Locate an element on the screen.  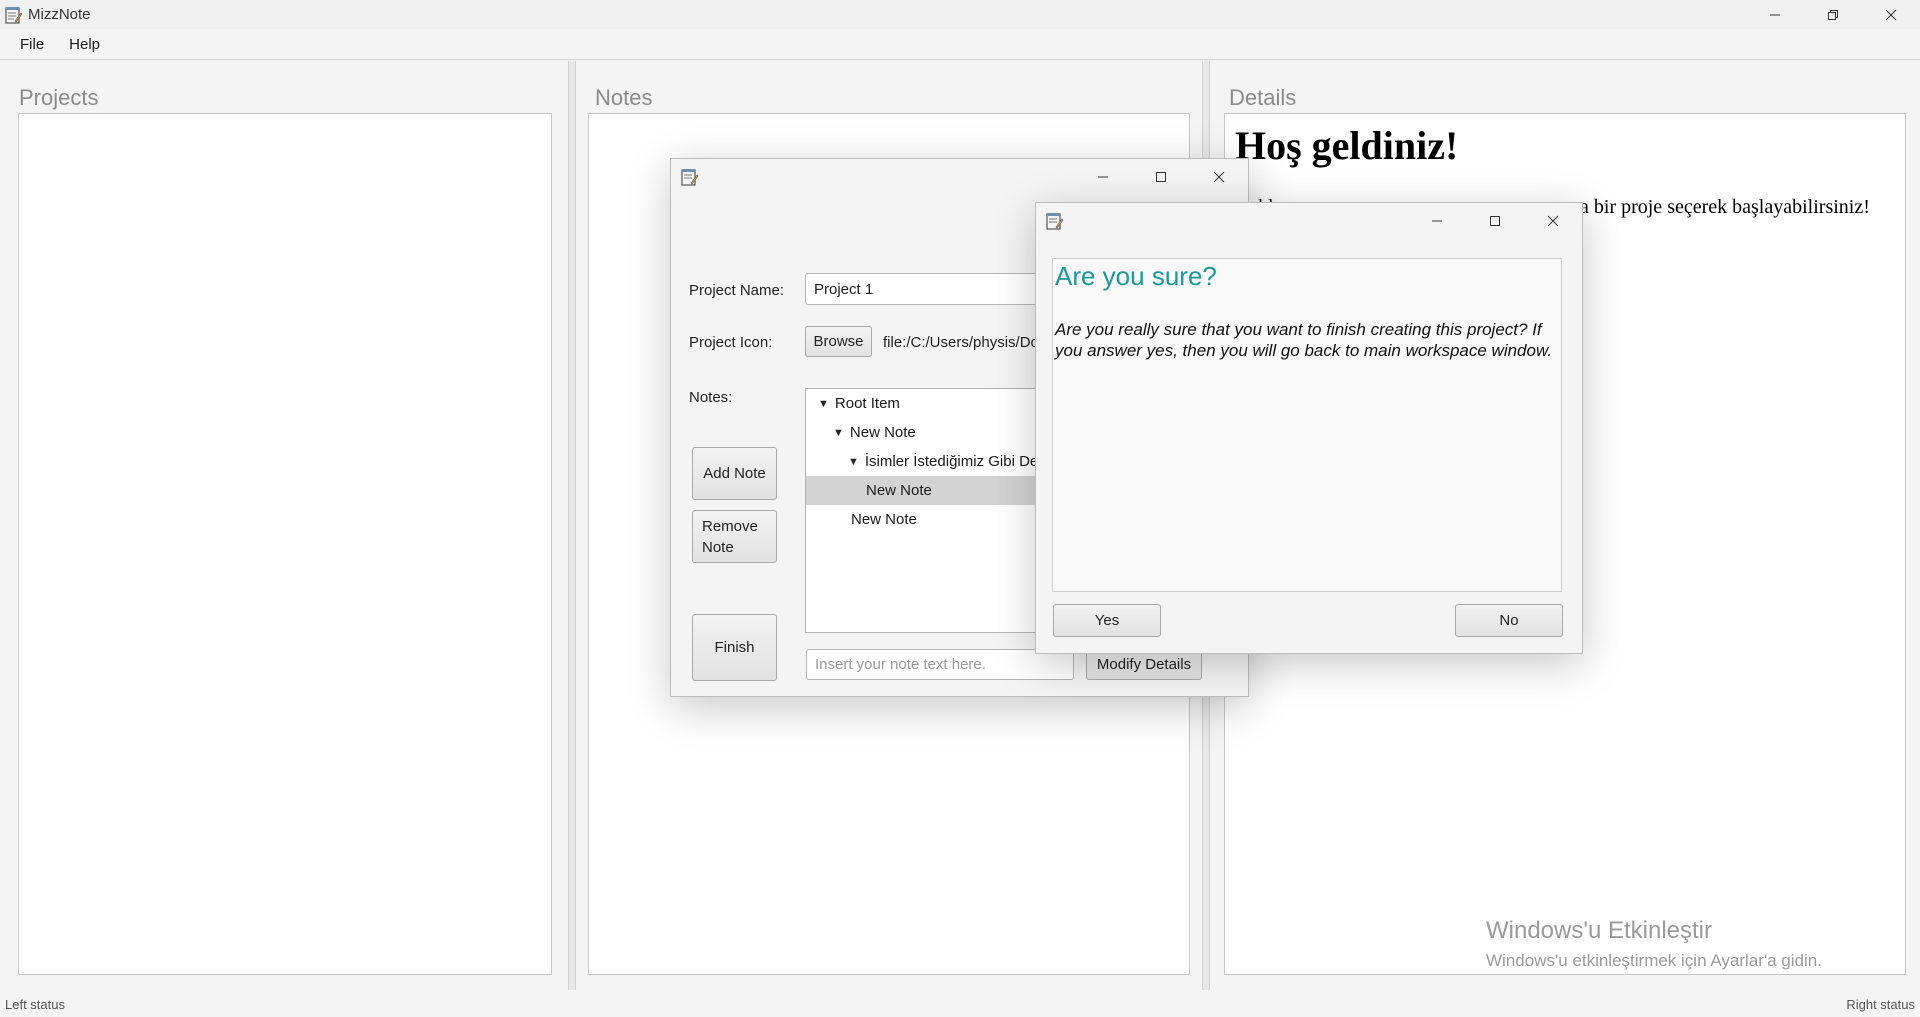
welcome-text-right: a bir proje seçerek başlayabilirsiniz! is located at coordinates (1725, 207).